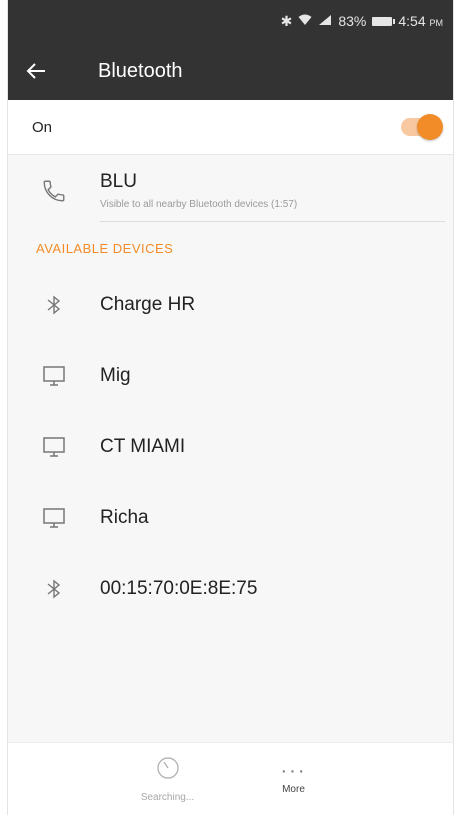 The image size is (461, 815). Describe the element at coordinates (168, 770) in the screenshot. I see `refresh-search-icon` at that location.